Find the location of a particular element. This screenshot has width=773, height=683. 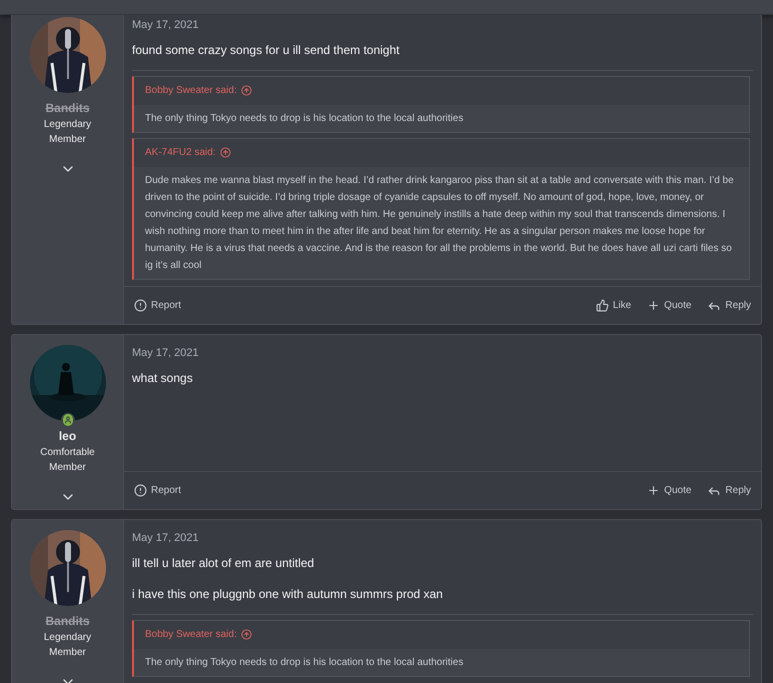

message-text: found some crazy songs for u ill send them tonight is located at coordinates (266, 50).